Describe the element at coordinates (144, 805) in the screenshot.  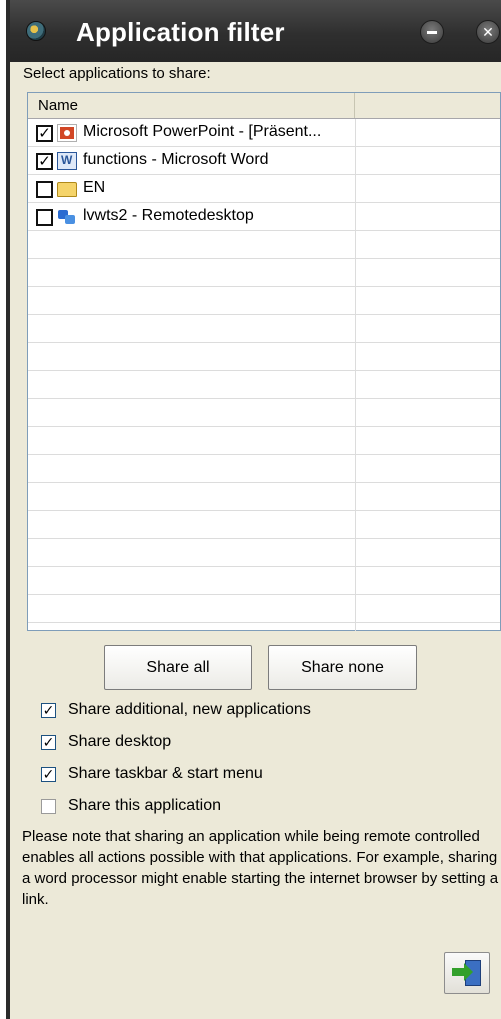
I see `option-label: Share this application` at that location.